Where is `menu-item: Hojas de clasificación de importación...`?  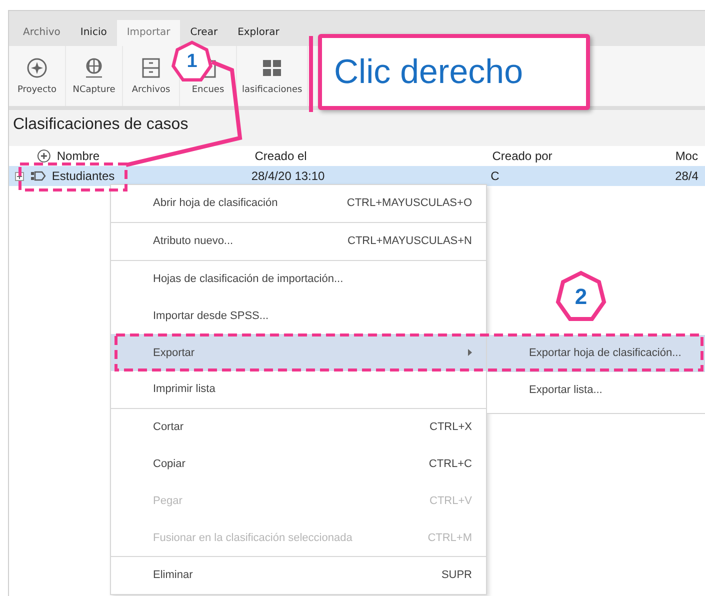
menu-item: Hojas de clasificación de importación... is located at coordinates (298, 279).